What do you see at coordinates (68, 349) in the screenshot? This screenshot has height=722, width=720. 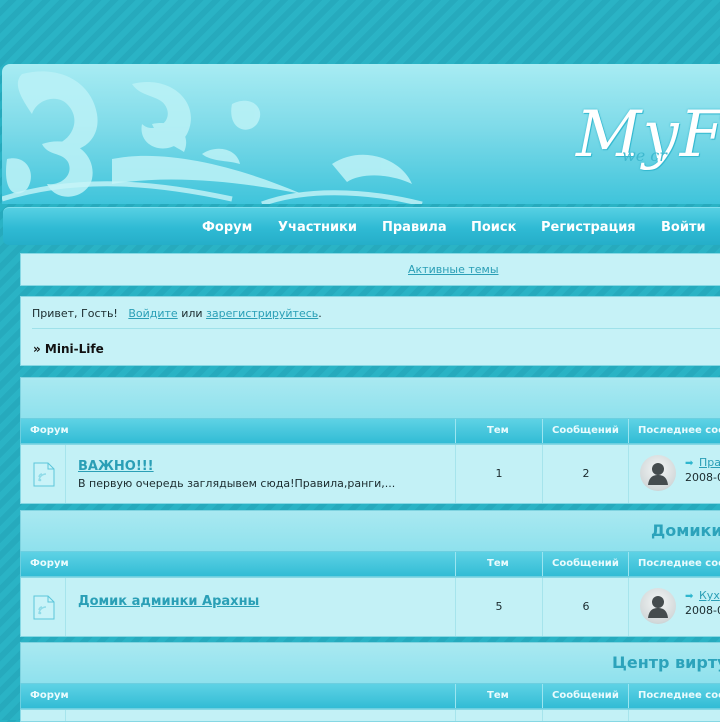 I see `breadcrumb: » Mini-Life` at bounding box center [68, 349].